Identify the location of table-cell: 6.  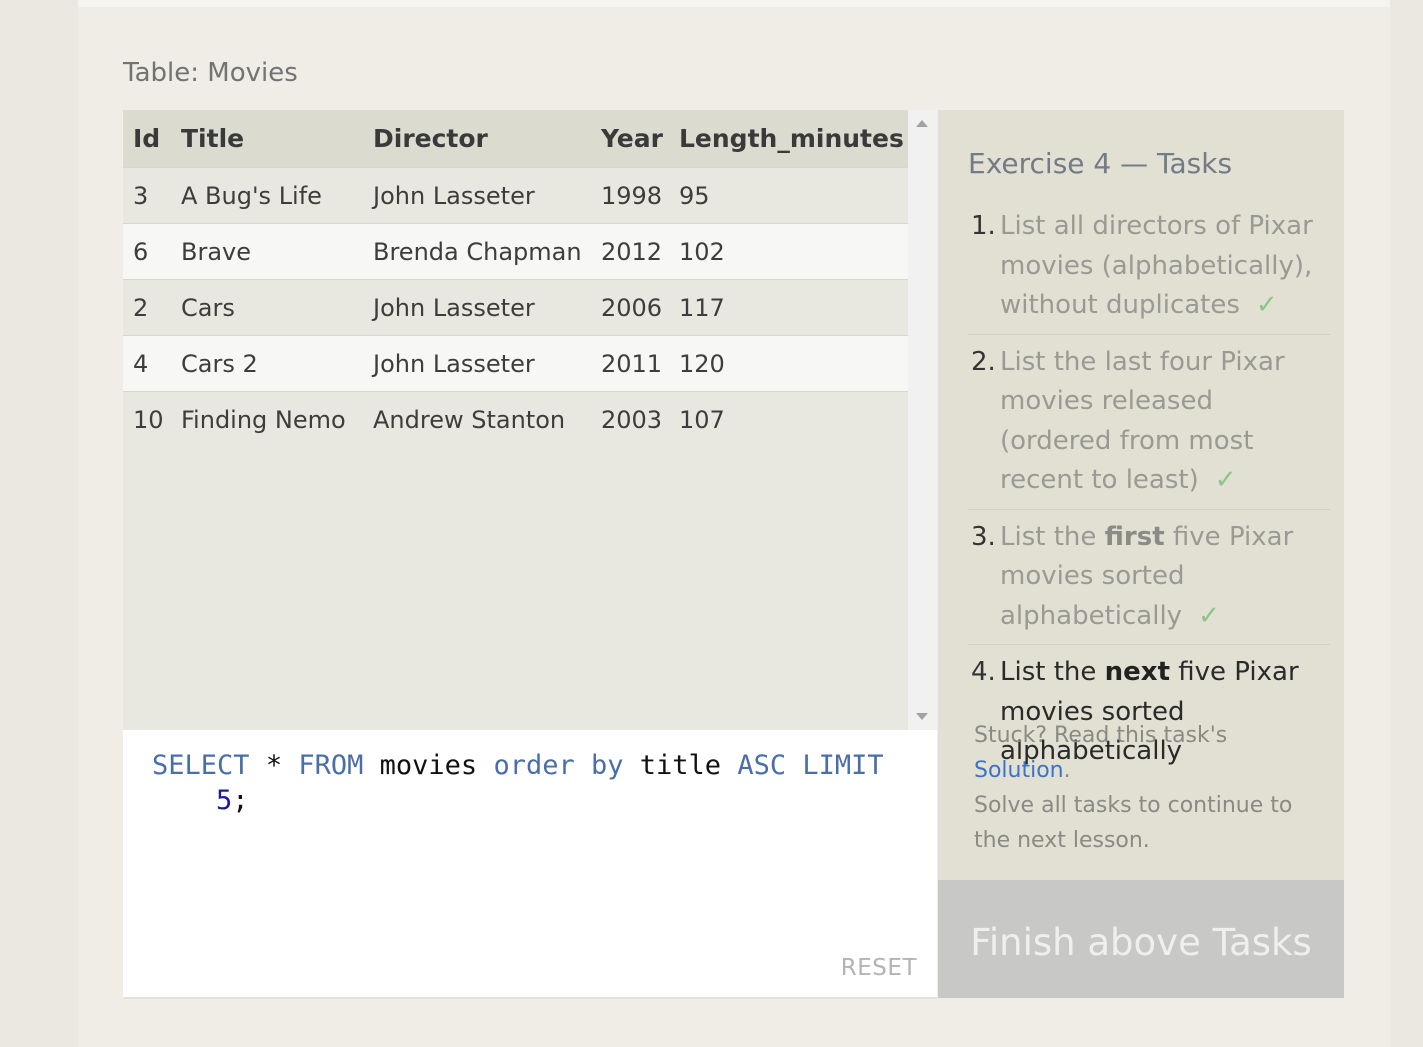
(147, 251).